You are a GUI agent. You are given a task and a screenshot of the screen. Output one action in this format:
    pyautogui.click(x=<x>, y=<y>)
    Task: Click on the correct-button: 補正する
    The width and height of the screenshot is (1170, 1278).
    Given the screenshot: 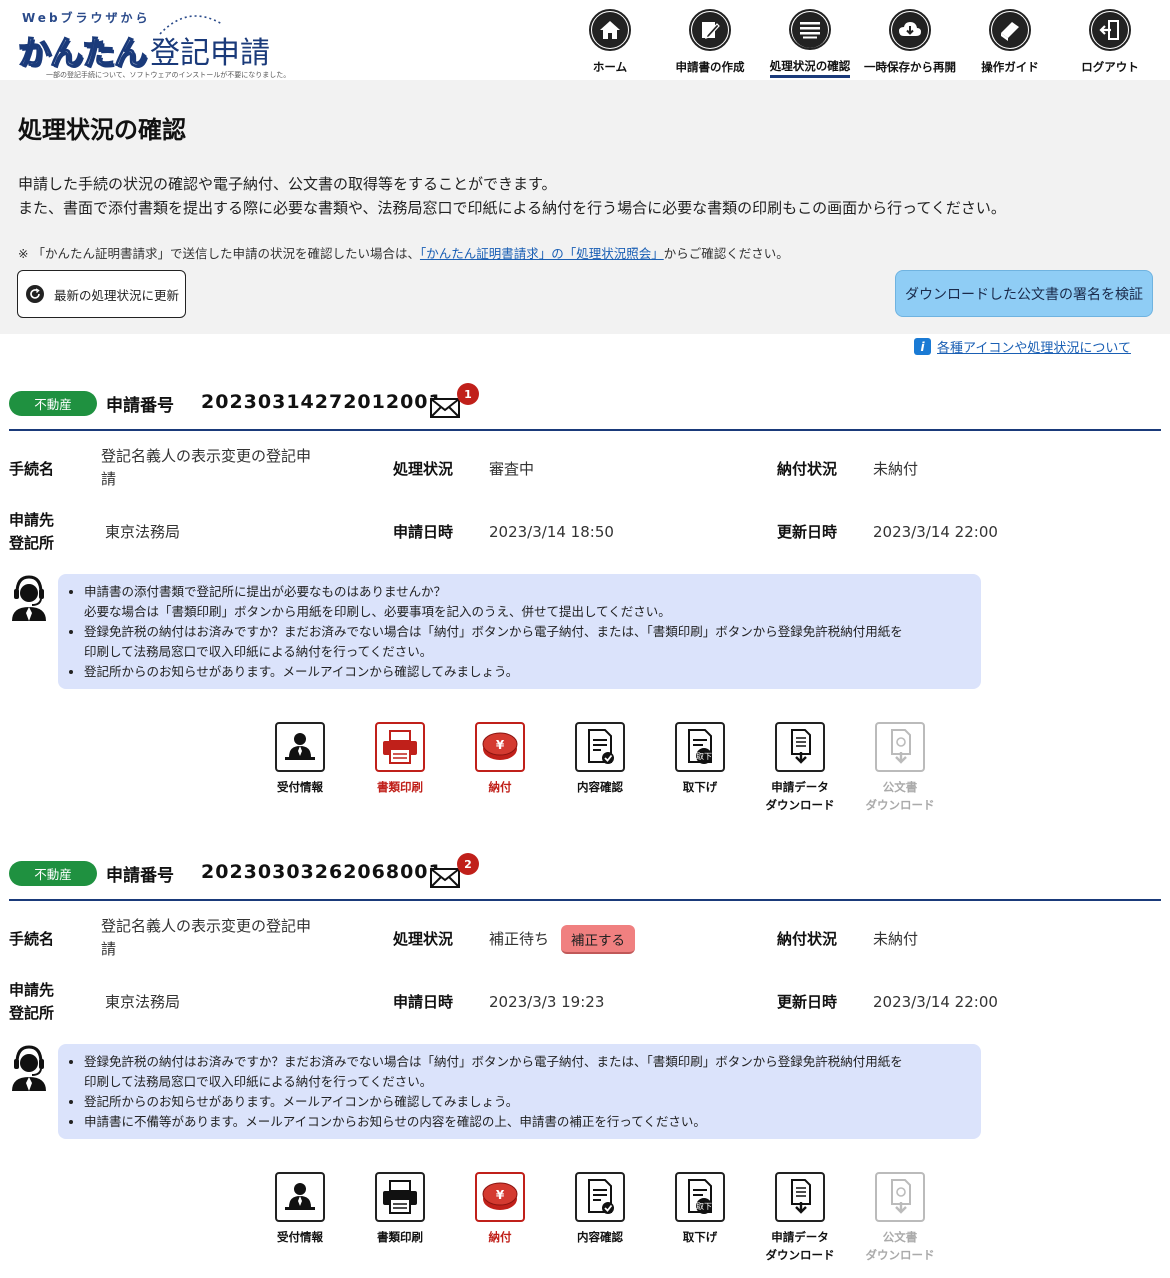 What is the action you would take?
    pyautogui.click(x=598, y=939)
    